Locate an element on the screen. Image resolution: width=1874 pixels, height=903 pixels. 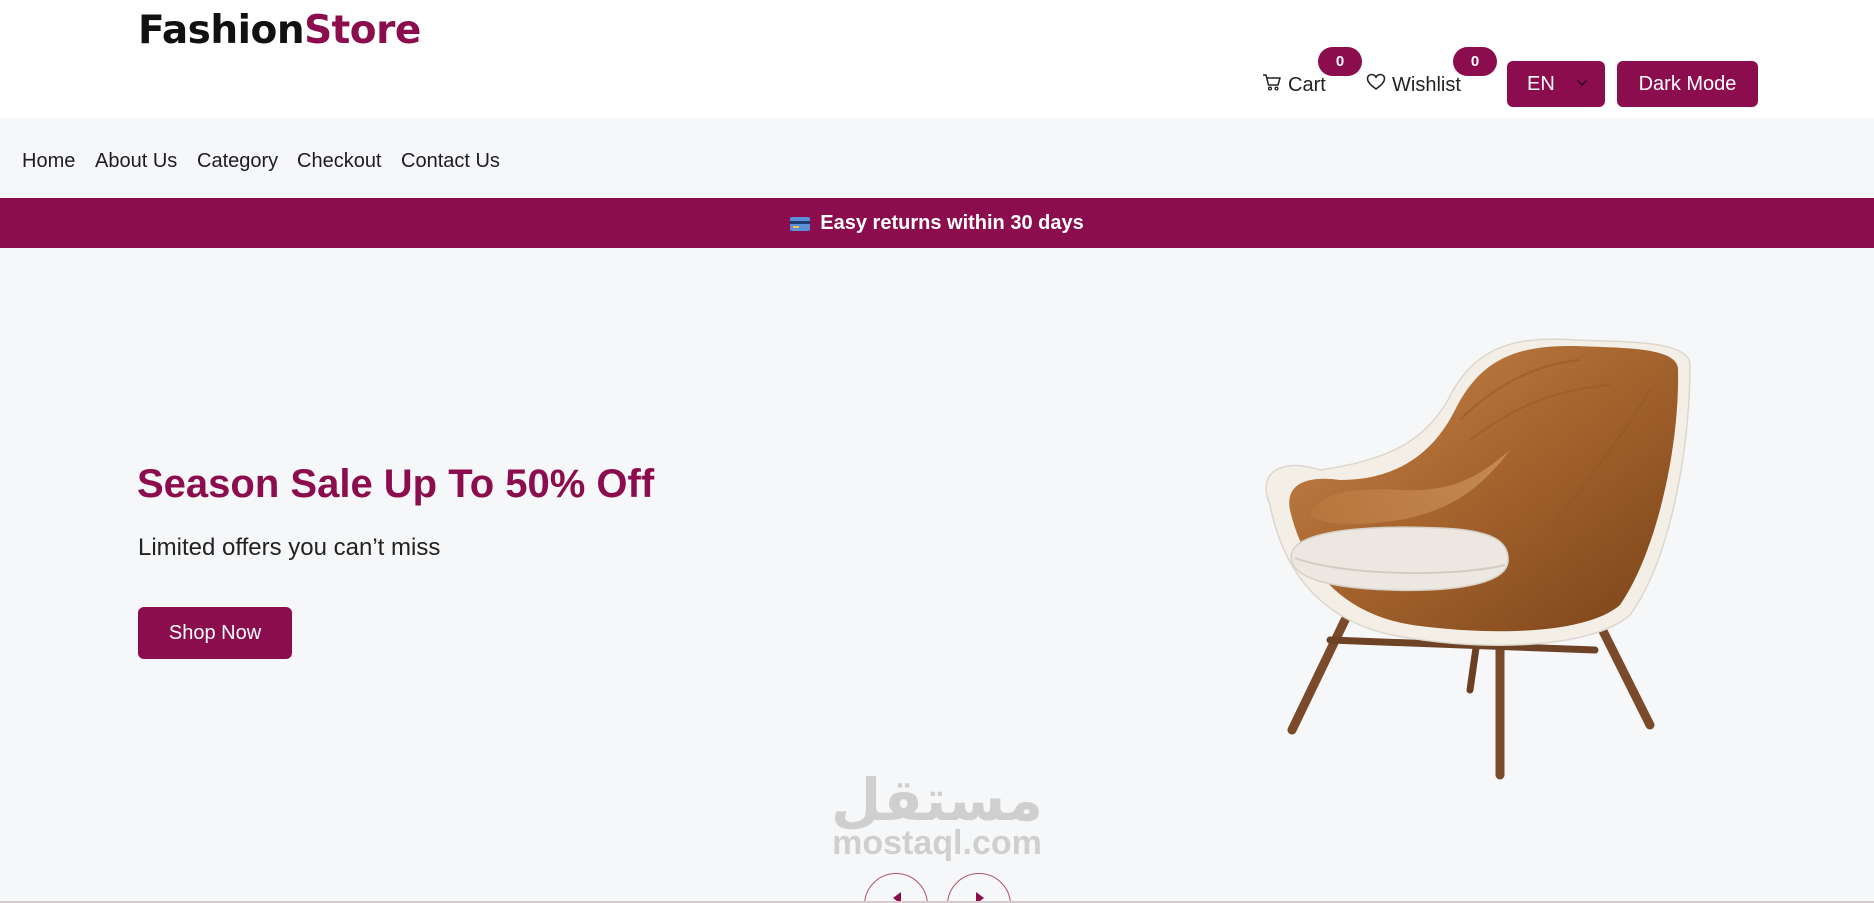
cart-icon is located at coordinates (1275, 85).